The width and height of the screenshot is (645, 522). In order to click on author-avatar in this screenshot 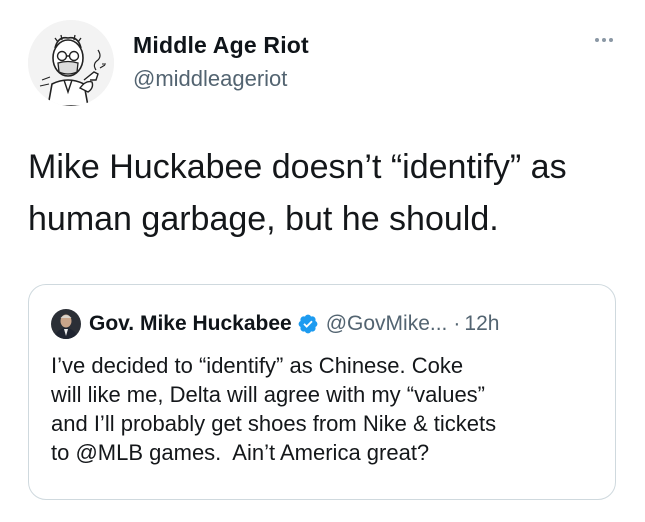, I will do `click(71, 63)`.